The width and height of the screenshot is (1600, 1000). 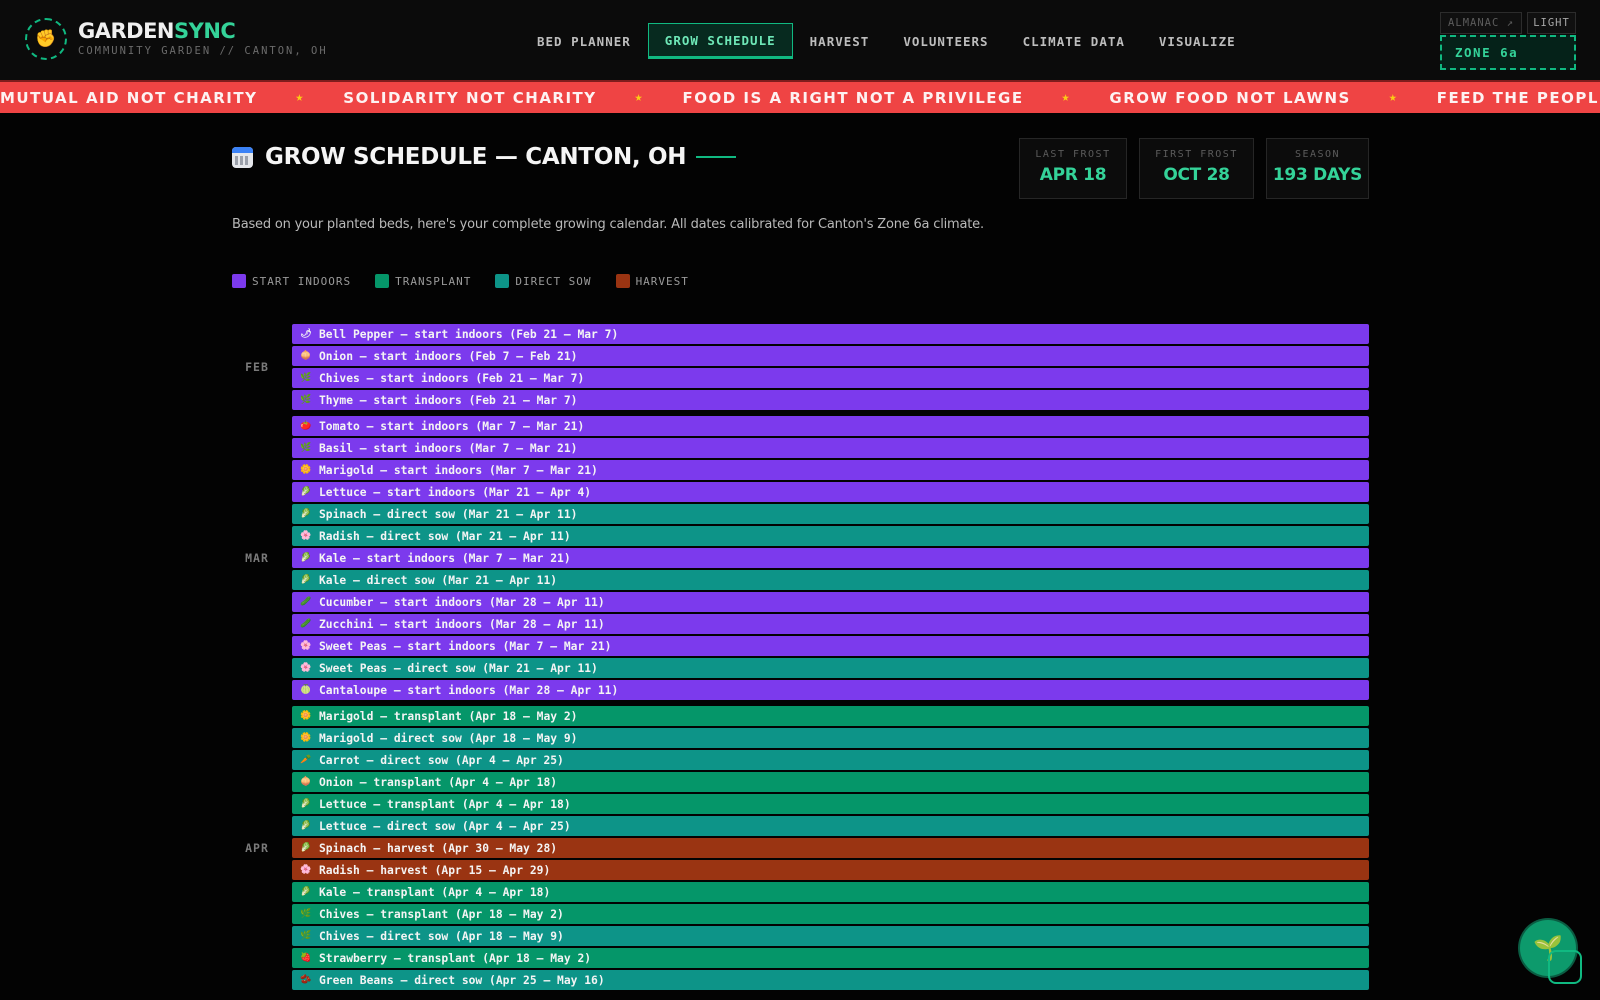 I want to click on fist-logo-icon: ✊, so click(x=46, y=39).